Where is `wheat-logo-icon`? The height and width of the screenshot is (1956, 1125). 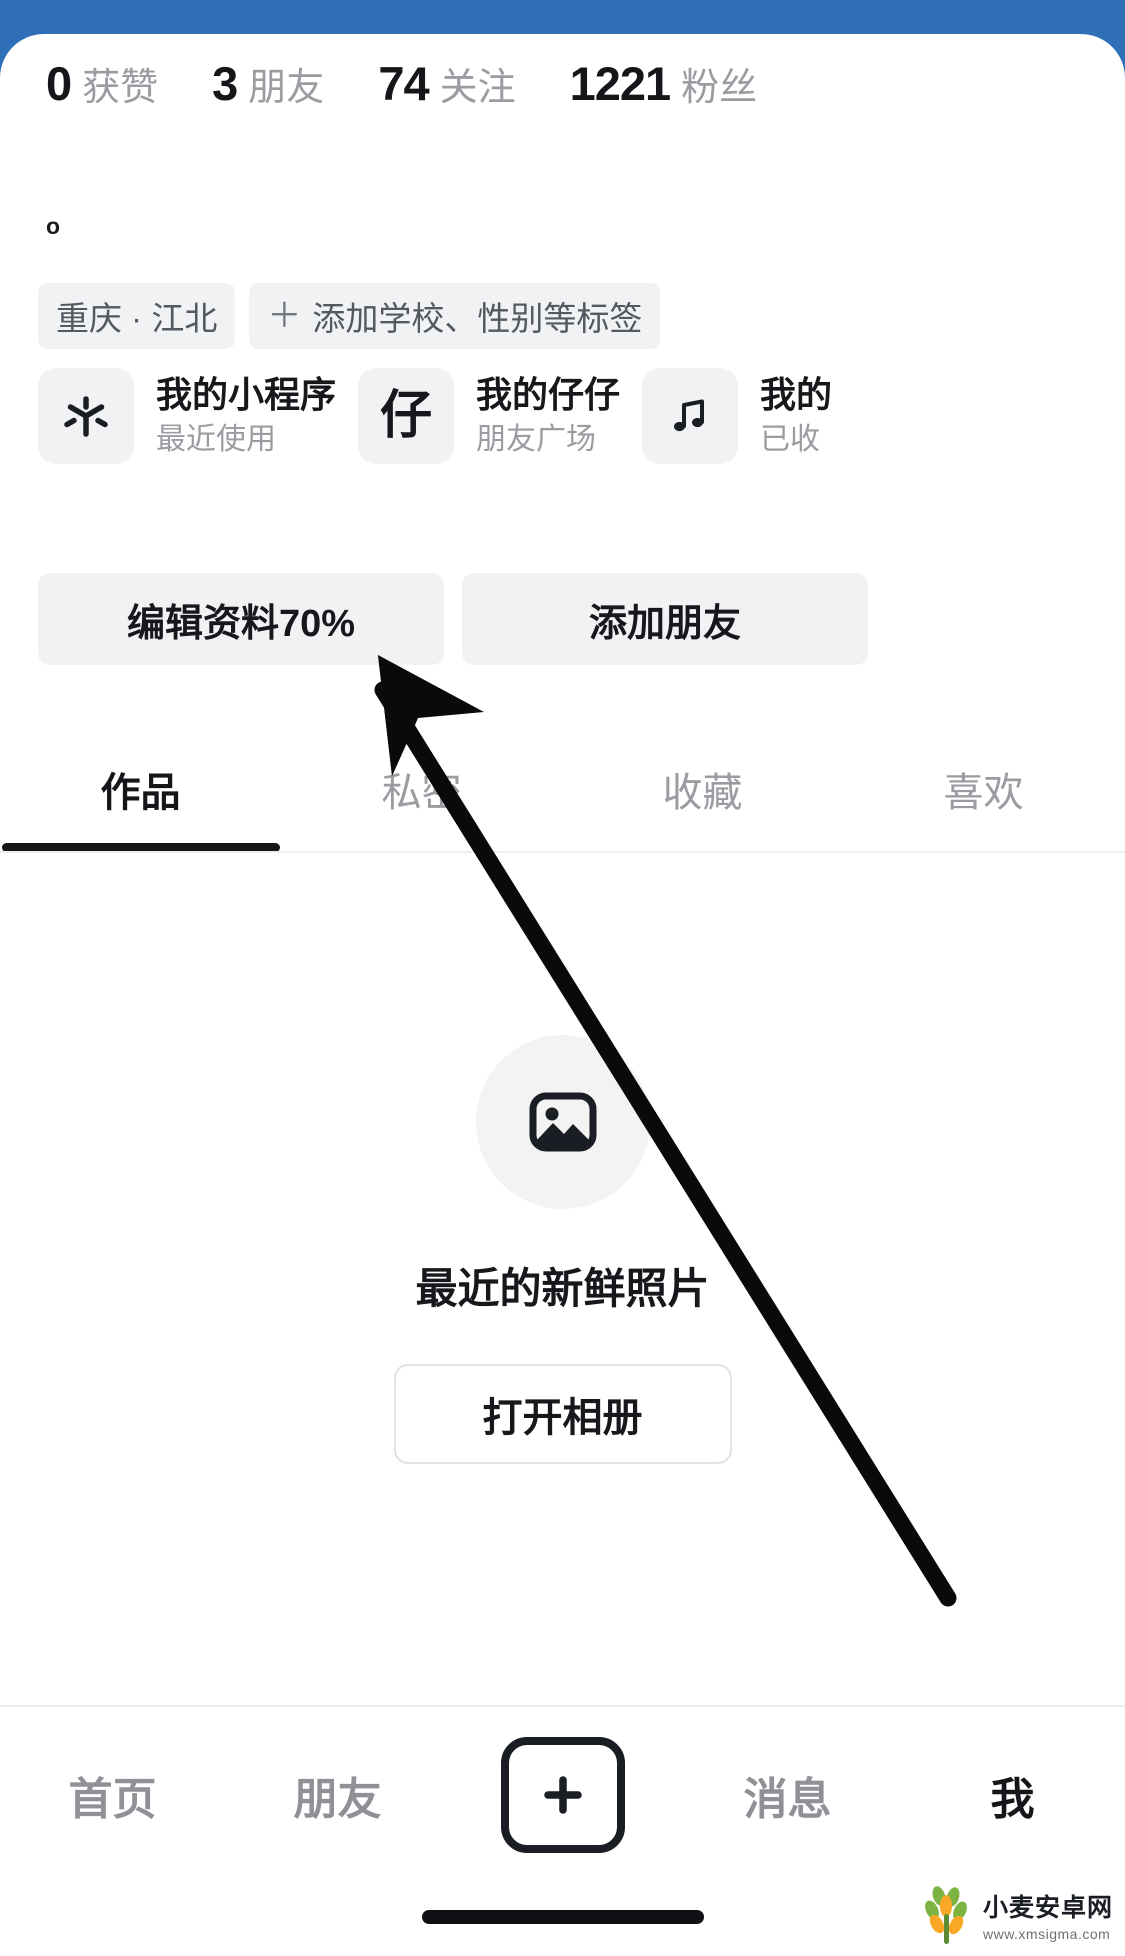
wheat-logo-icon is located at coordinates (946, 1915).